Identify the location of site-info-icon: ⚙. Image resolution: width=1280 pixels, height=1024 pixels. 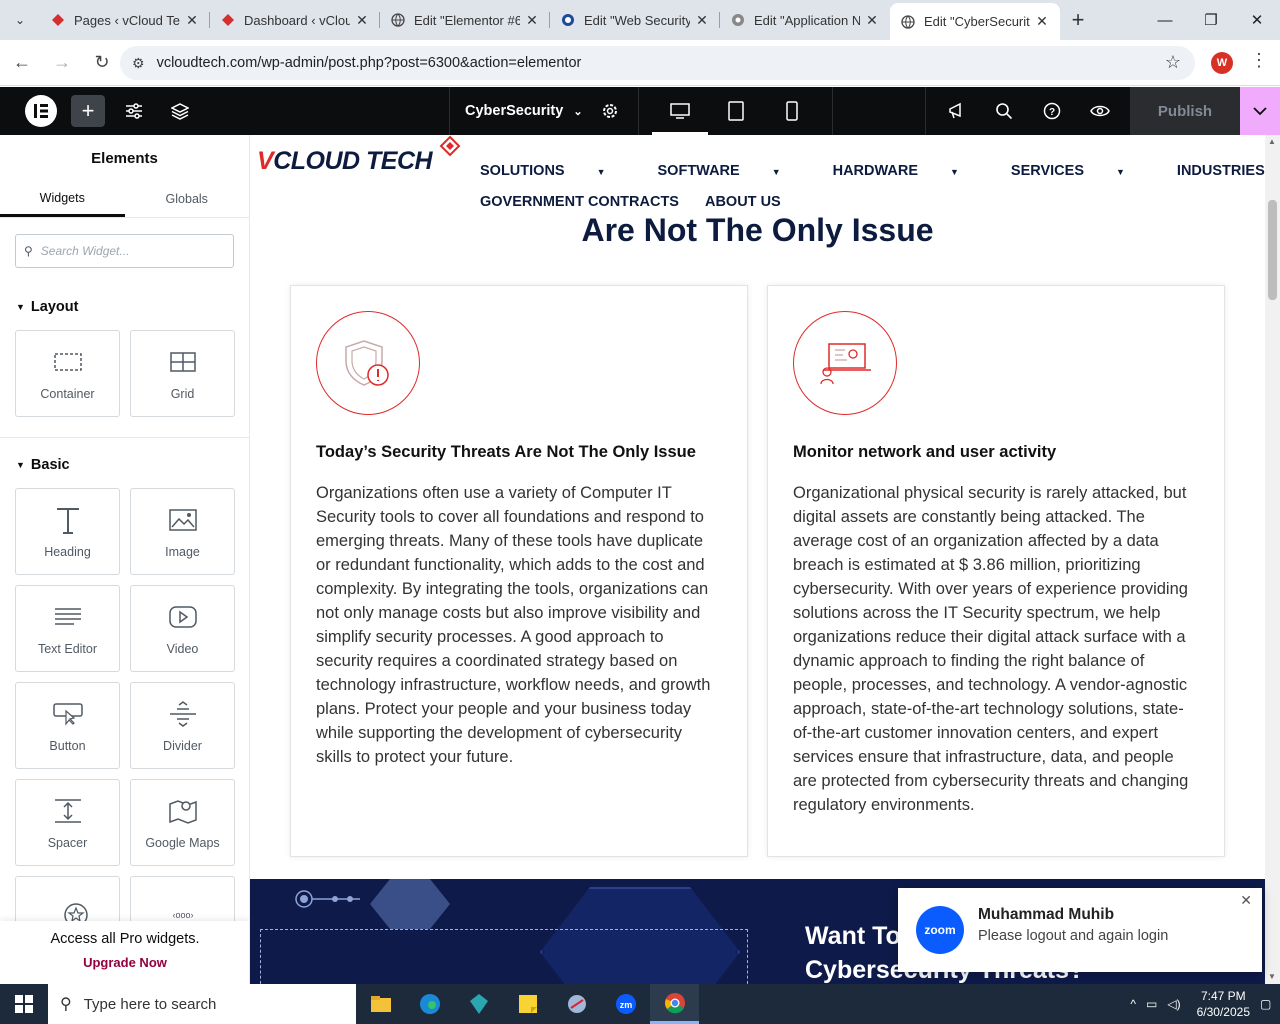
(138, 63).